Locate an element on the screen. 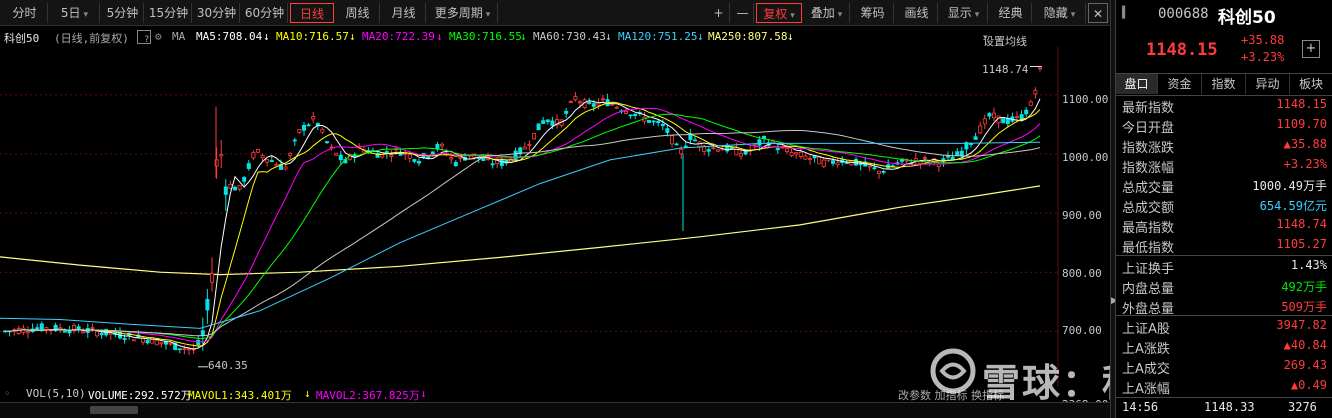 This screenshot has height=418, width=1332. quote-row-value: ▲35.88 is located at coordinates (1305, 144).